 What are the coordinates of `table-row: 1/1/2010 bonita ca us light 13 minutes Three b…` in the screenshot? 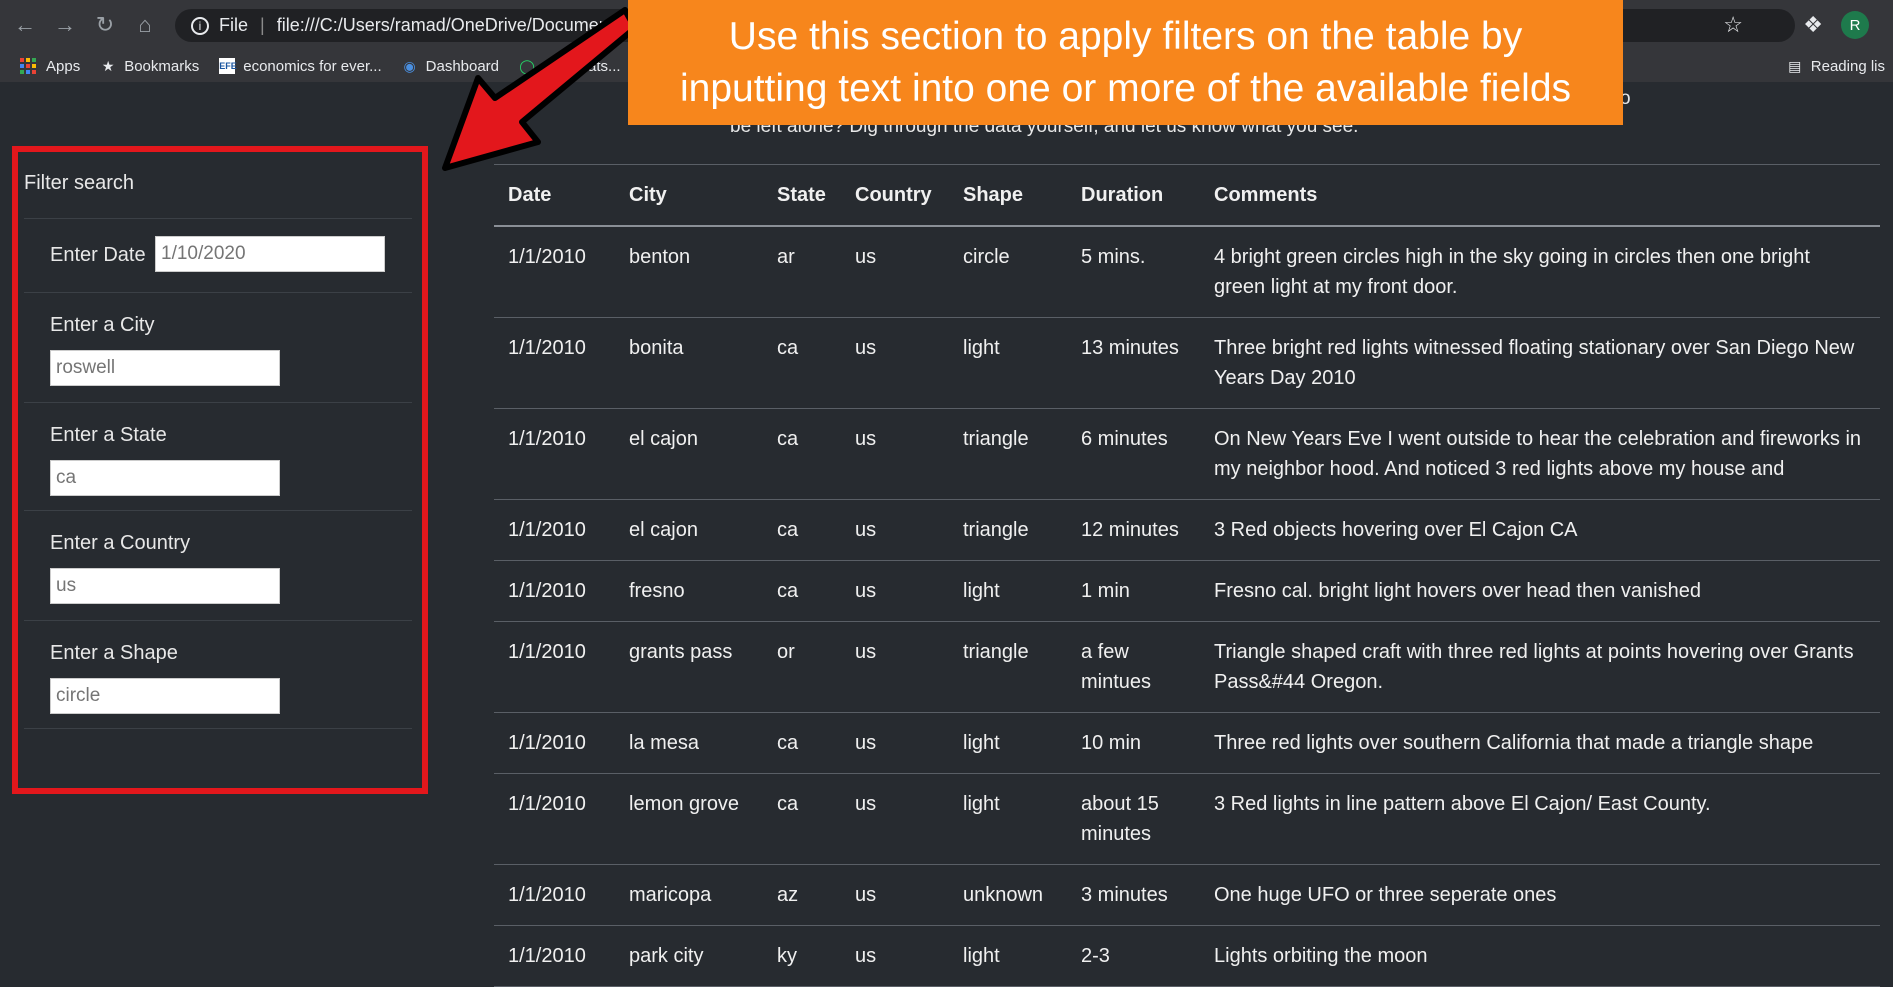 It's located at (1187, 363).